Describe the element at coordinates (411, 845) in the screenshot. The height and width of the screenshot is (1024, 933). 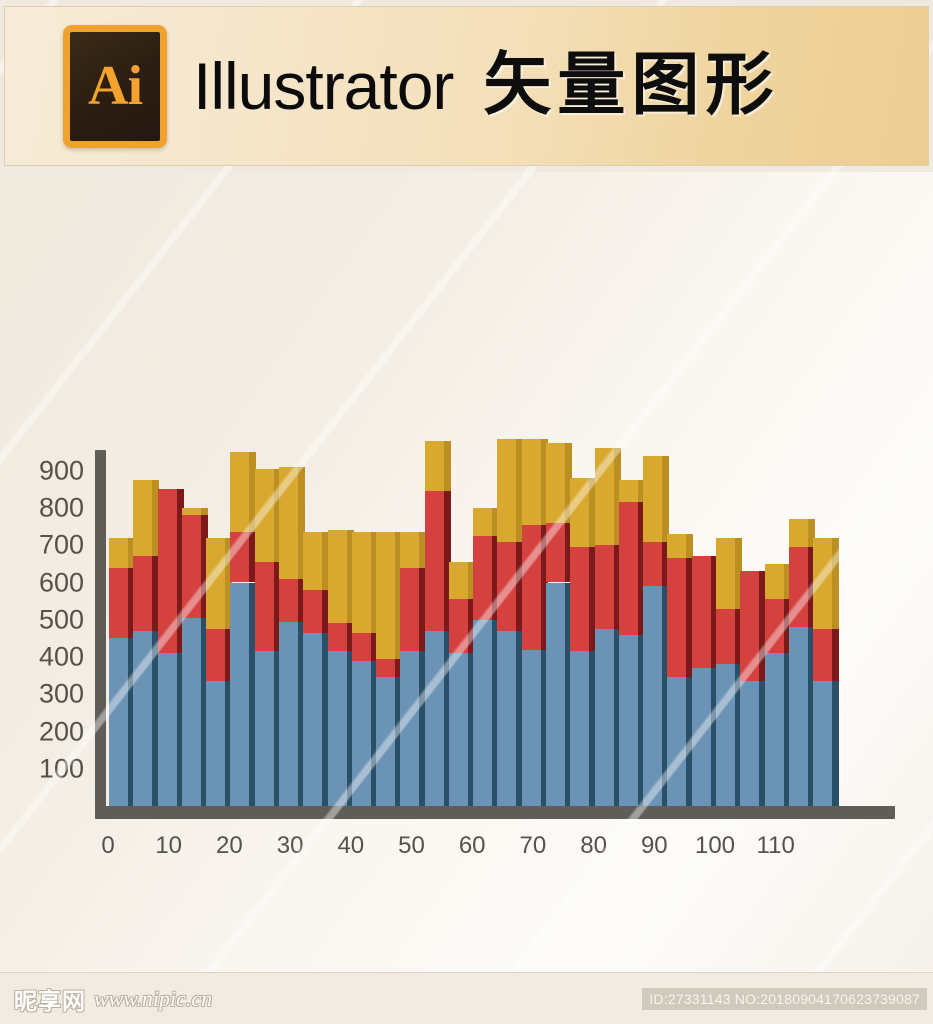
I see `x-tick-label: 50` at that location.